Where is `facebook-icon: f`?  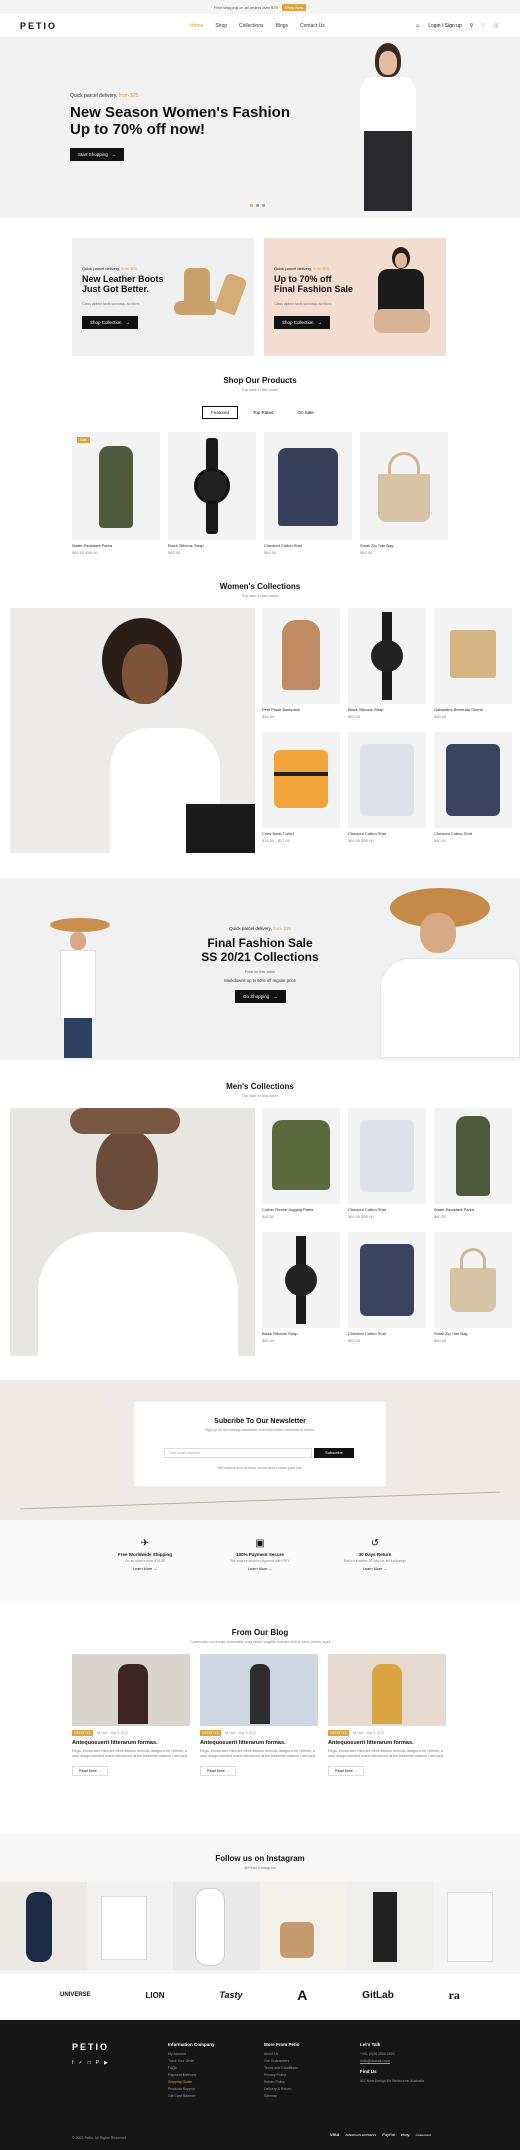 facebook-icon: f is located at coordinates (72, 2063).